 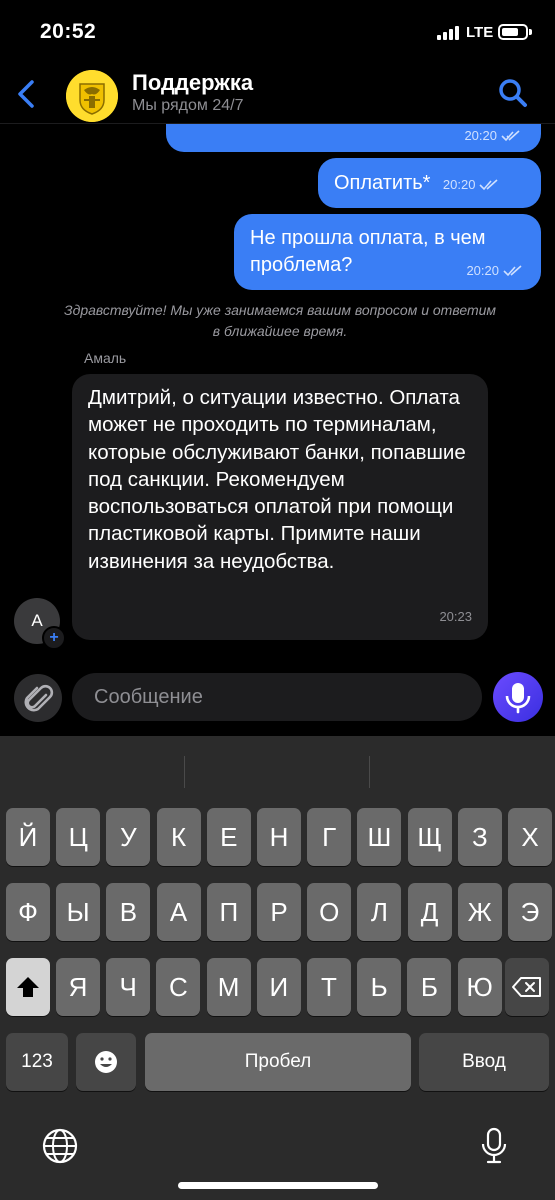 I want to click on chat-subtitle: Мы рядом 24/7, so click(x=188, y=105).